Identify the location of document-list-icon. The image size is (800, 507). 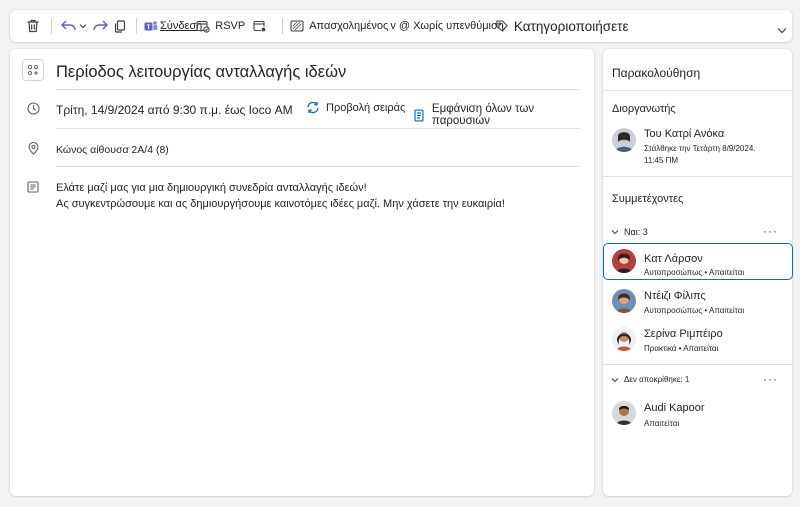
(419, 115).